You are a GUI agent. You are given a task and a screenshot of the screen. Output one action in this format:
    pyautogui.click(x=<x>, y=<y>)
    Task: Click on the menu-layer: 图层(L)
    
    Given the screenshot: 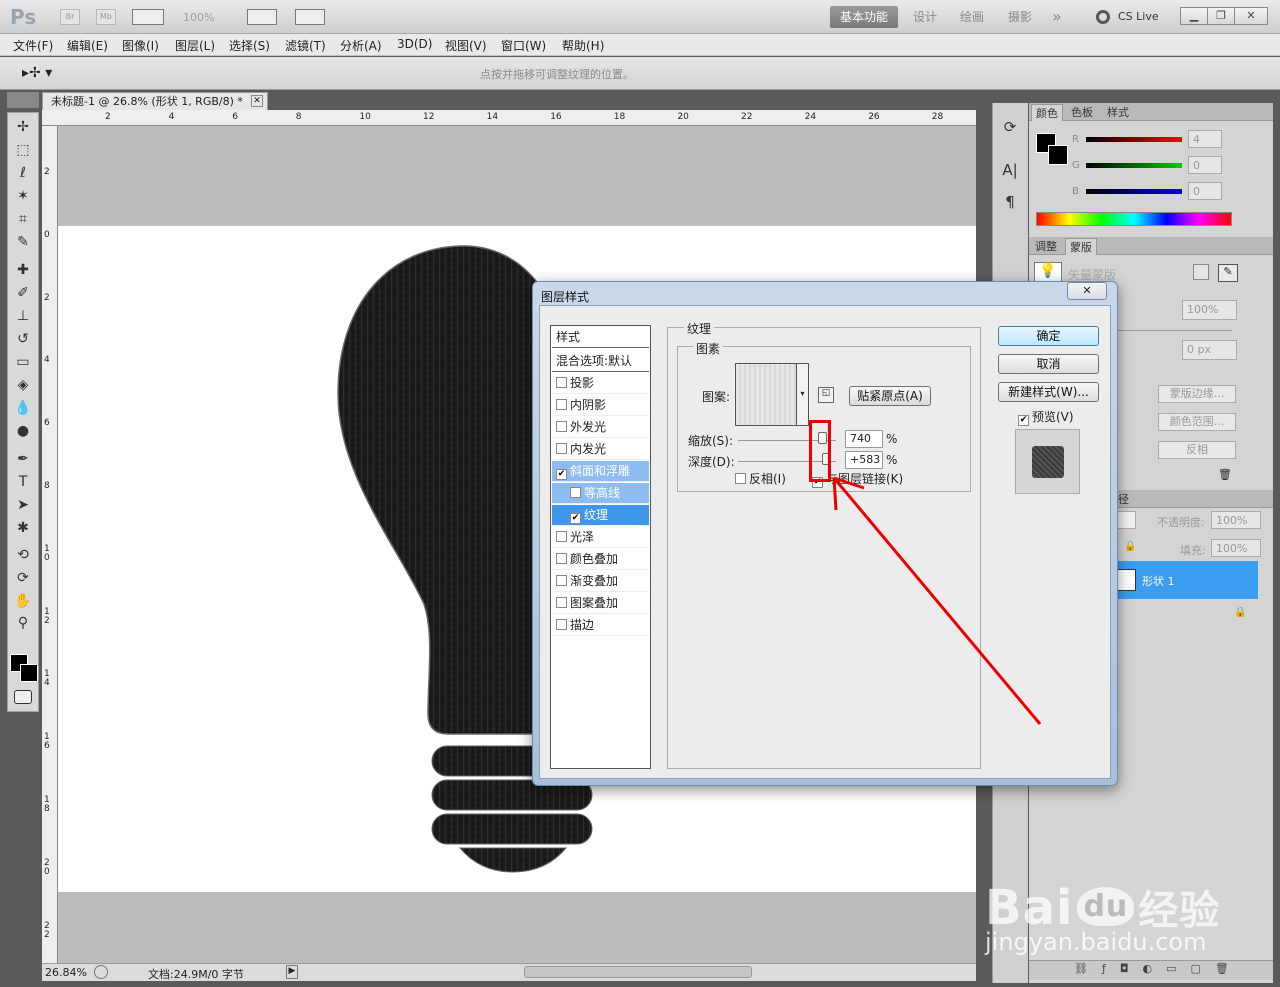 What is the action you would take?
    pyautogui.click(x=195, y=45)
    